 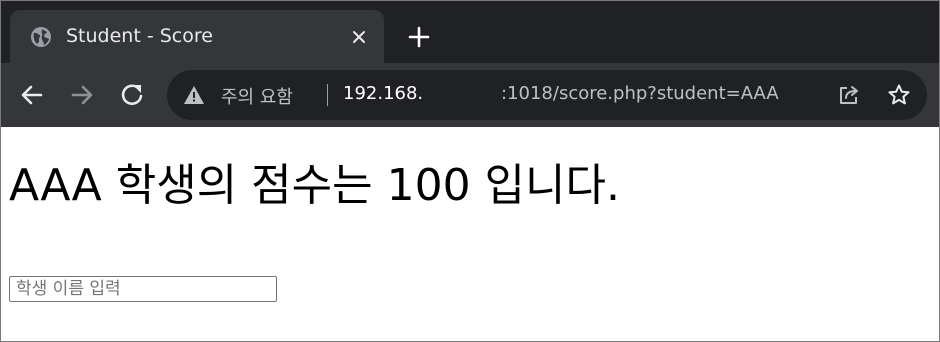 What do you see at coordinates (82, 95) in the screenshot?
I see `forward-arrow-icon` at bounding box center [82, 95].